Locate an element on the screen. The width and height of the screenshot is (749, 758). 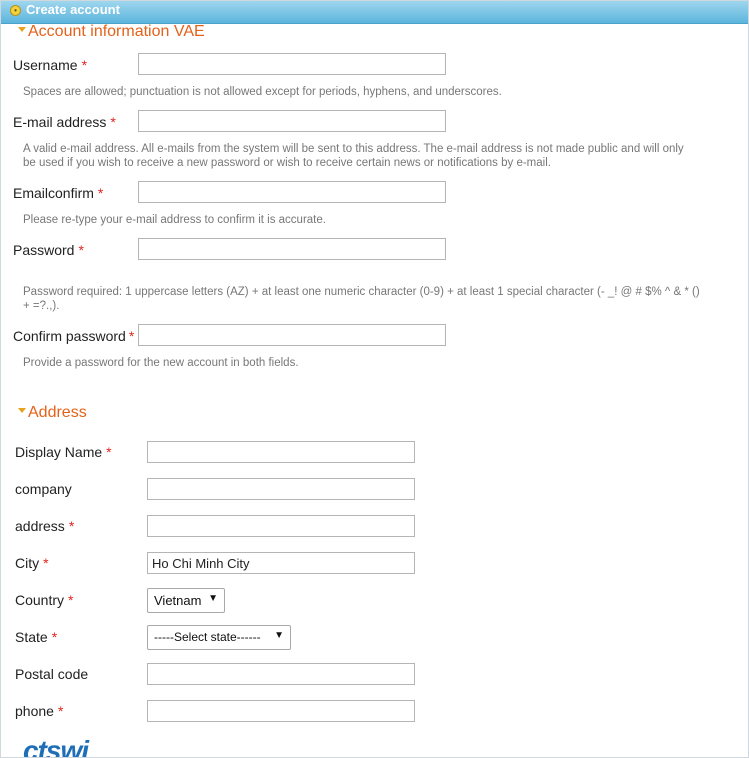
country-selected-value: Vietnam is located at coordinates (178, 600).